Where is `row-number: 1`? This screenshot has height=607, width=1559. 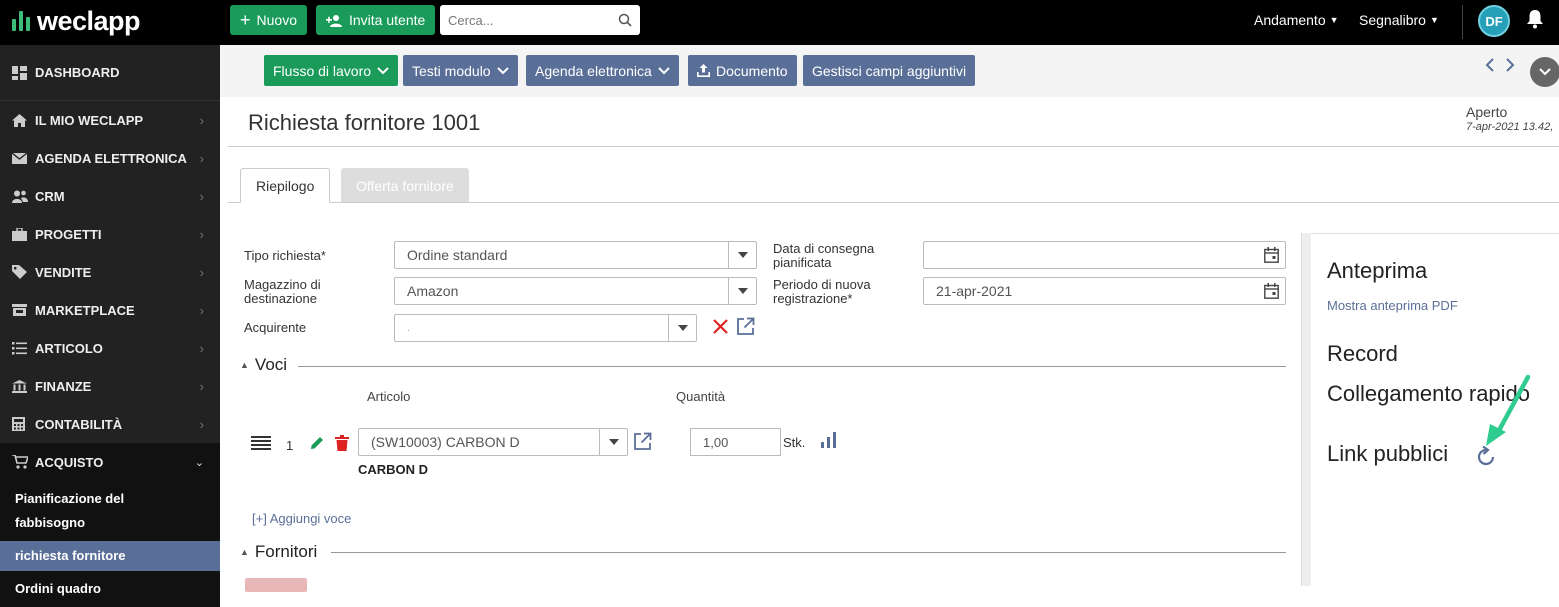 row-number: 1 is located at coordinates (290, 445).